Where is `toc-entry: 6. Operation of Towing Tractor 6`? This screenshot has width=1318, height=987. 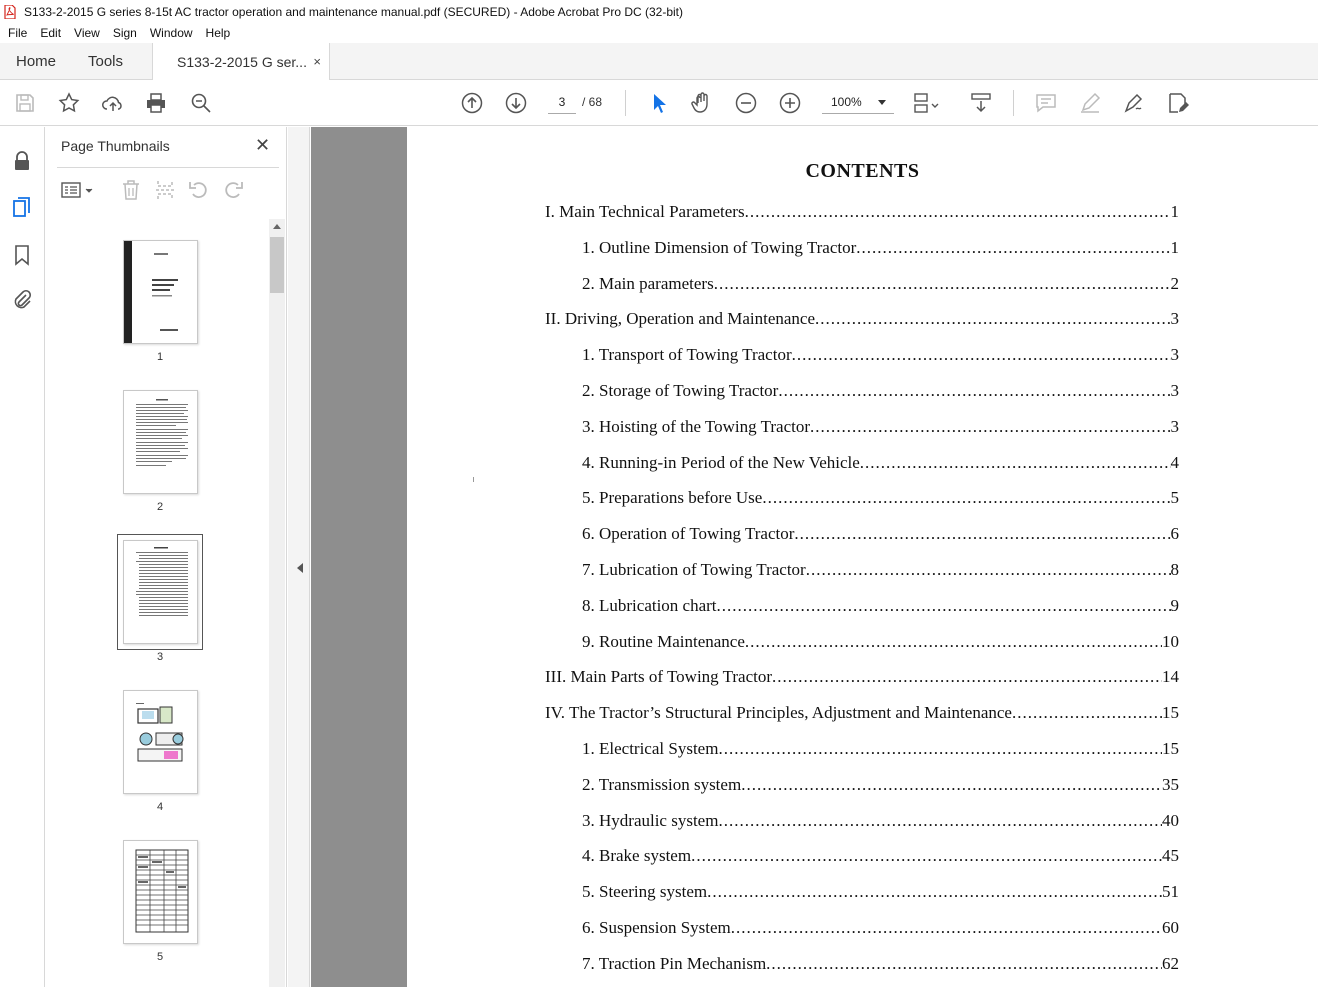
toc-entry: 6. Operation of Towing Tractor 6 is located at coordinates (880, 534).